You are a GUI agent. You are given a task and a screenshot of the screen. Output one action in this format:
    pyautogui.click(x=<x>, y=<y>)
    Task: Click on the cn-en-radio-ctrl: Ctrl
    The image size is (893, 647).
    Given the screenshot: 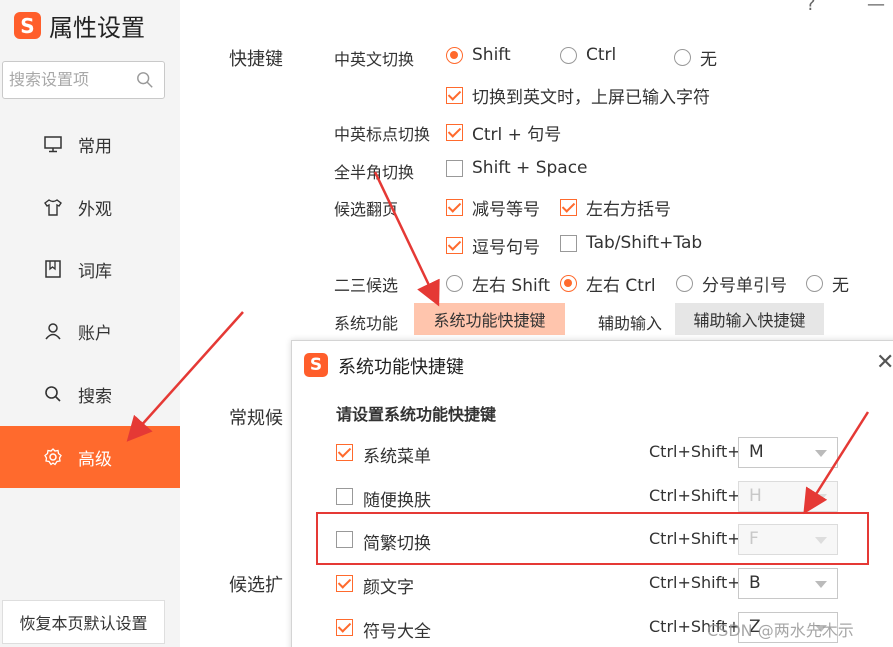 What is the action you would take?
    pyautogui.click(x=588, y=55)
    